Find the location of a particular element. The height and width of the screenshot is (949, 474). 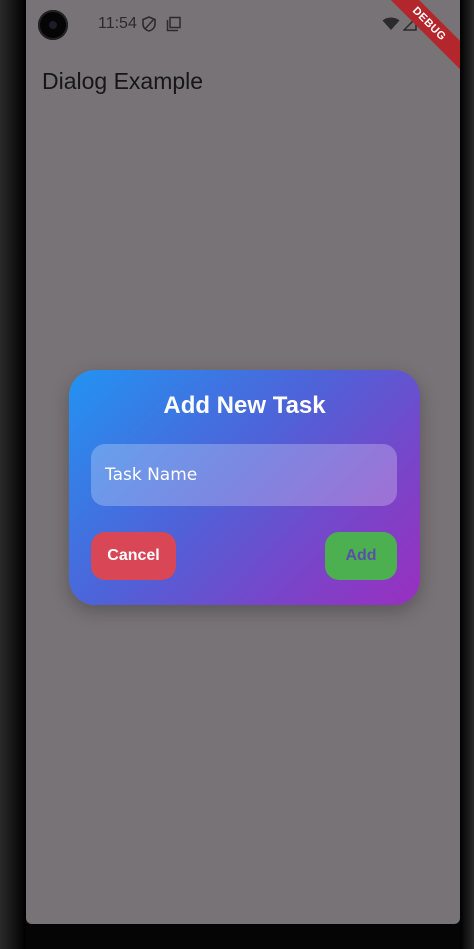

screenshot-icon is located at coordinates (174, 26).